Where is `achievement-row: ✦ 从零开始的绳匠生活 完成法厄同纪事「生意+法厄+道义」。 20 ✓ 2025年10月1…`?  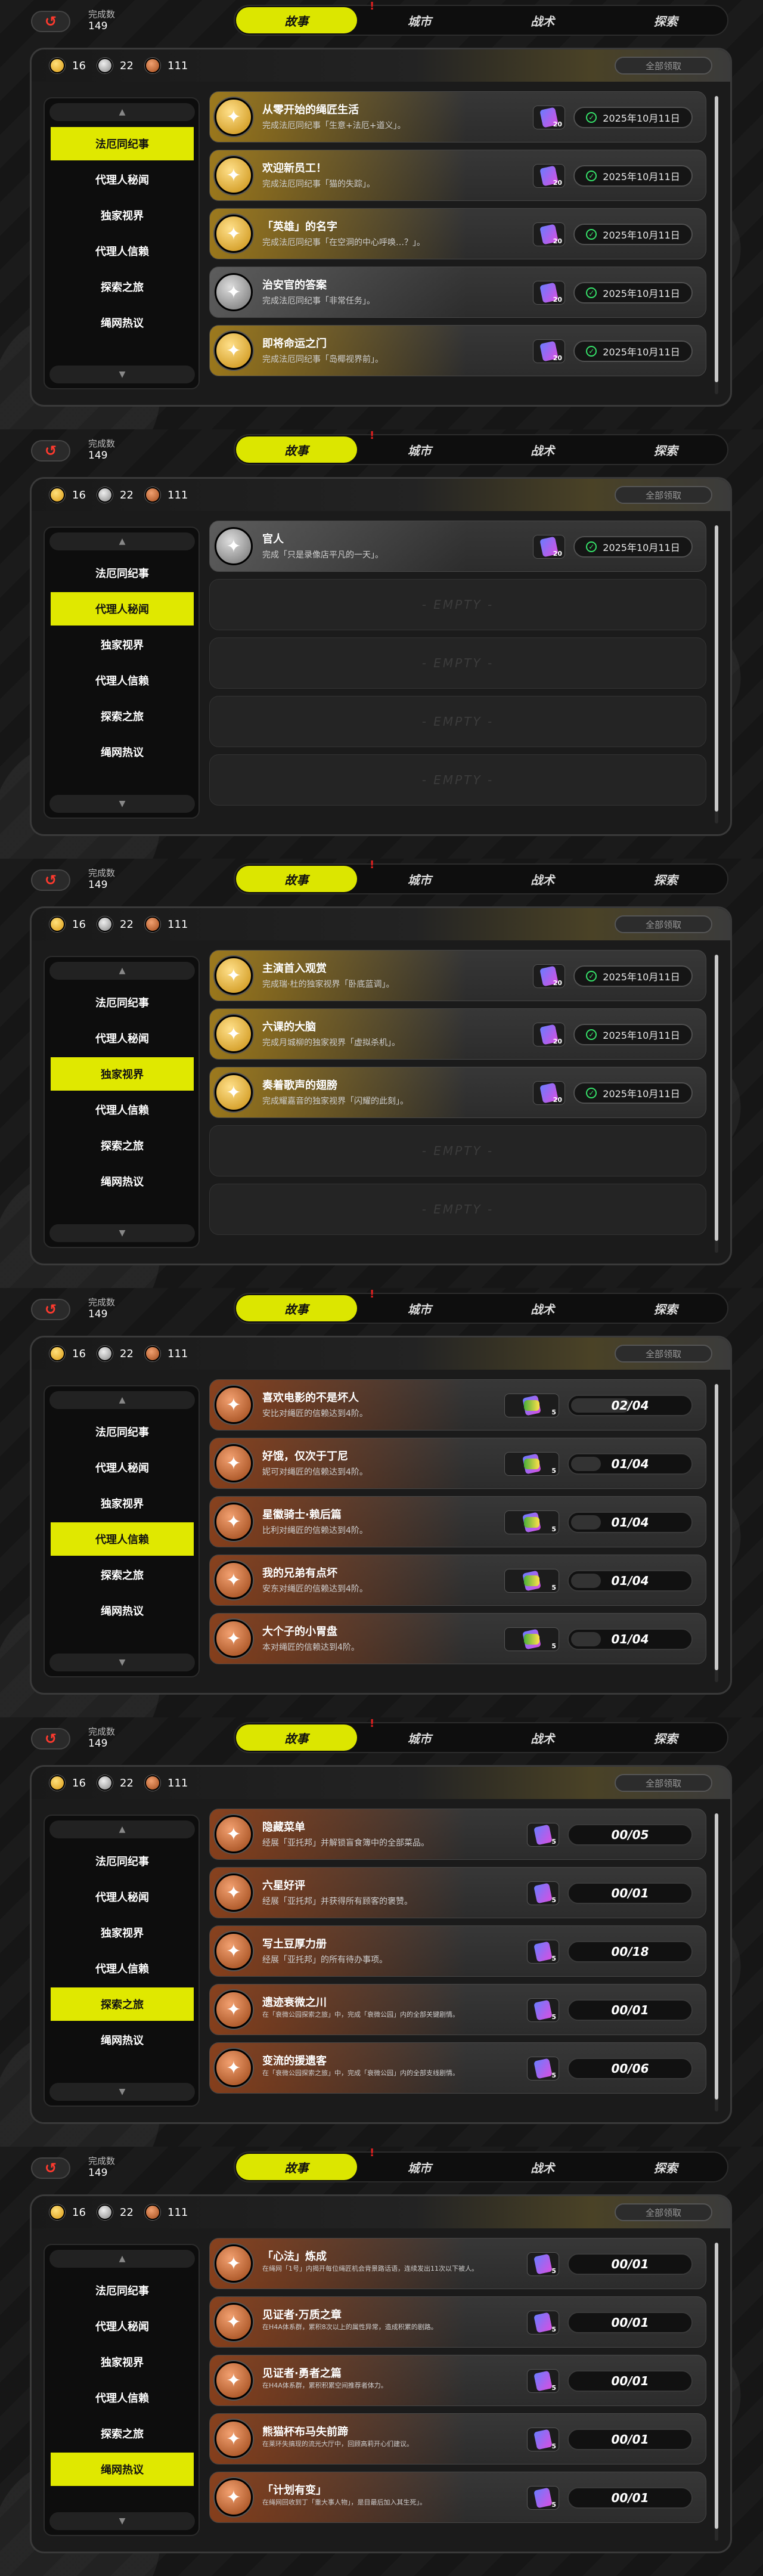
achievement-row: ✦ 从零开始的绳匠生活 完成法厄同纪事「生意+法厄+道义」。 20 ✓ 2025年10月1… is located at coordinates (457, 117).